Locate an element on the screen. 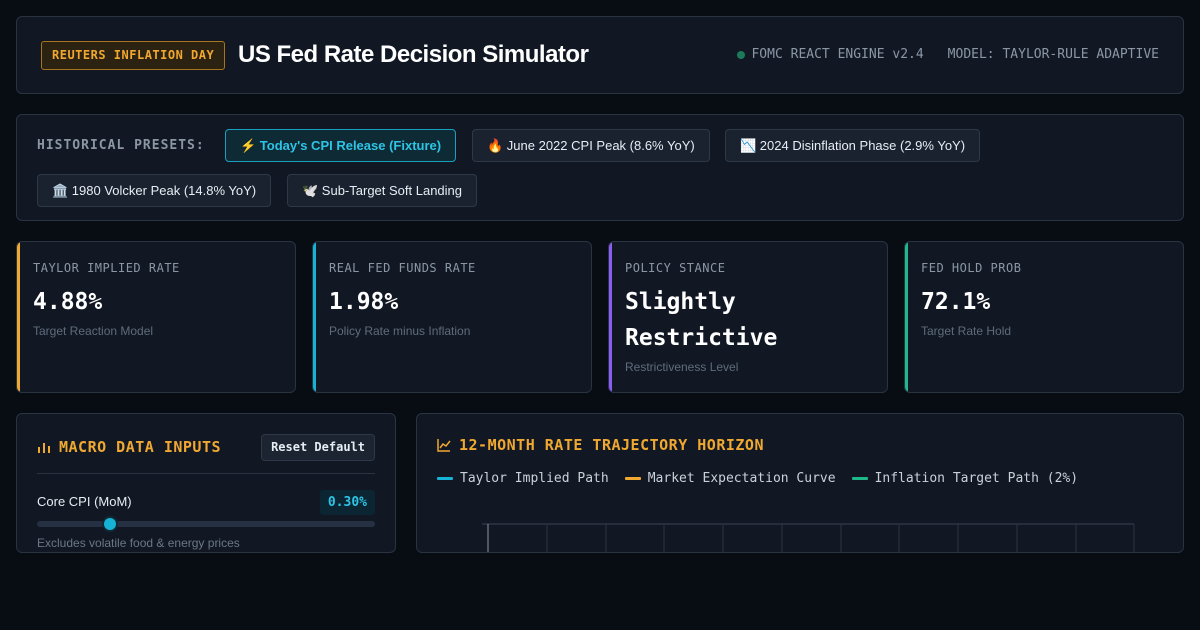 The image size is (1200, 630). divider is located at coordinates (206, 473).